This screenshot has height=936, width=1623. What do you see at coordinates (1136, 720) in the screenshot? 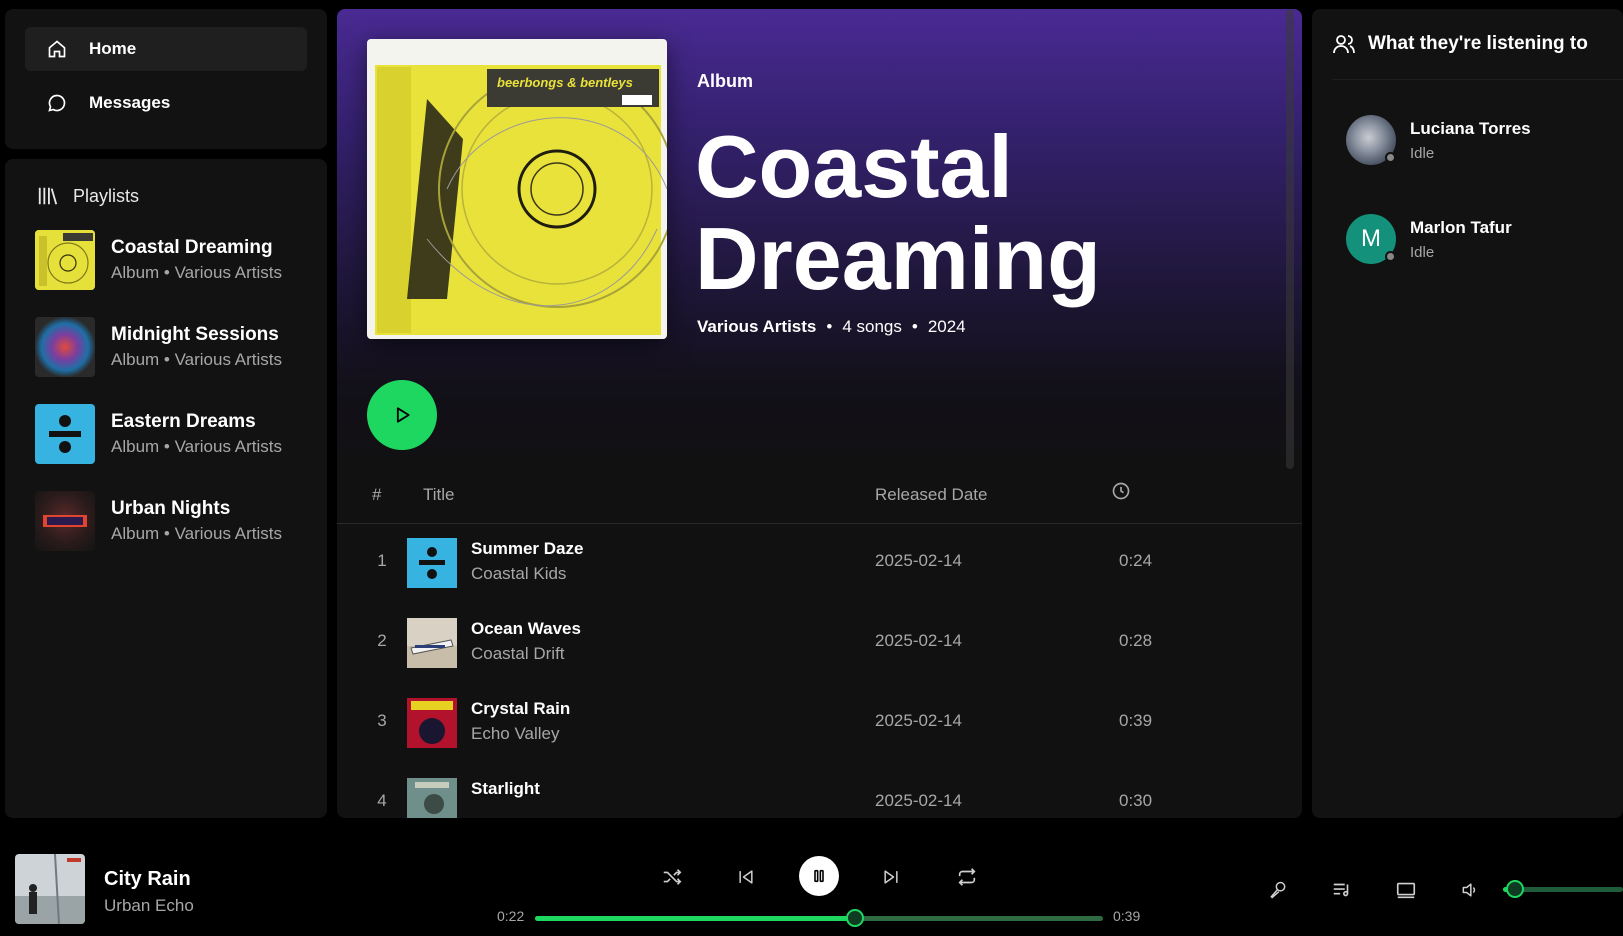
I see `track-duration: 0:39` at bounding box center [1136, 720].